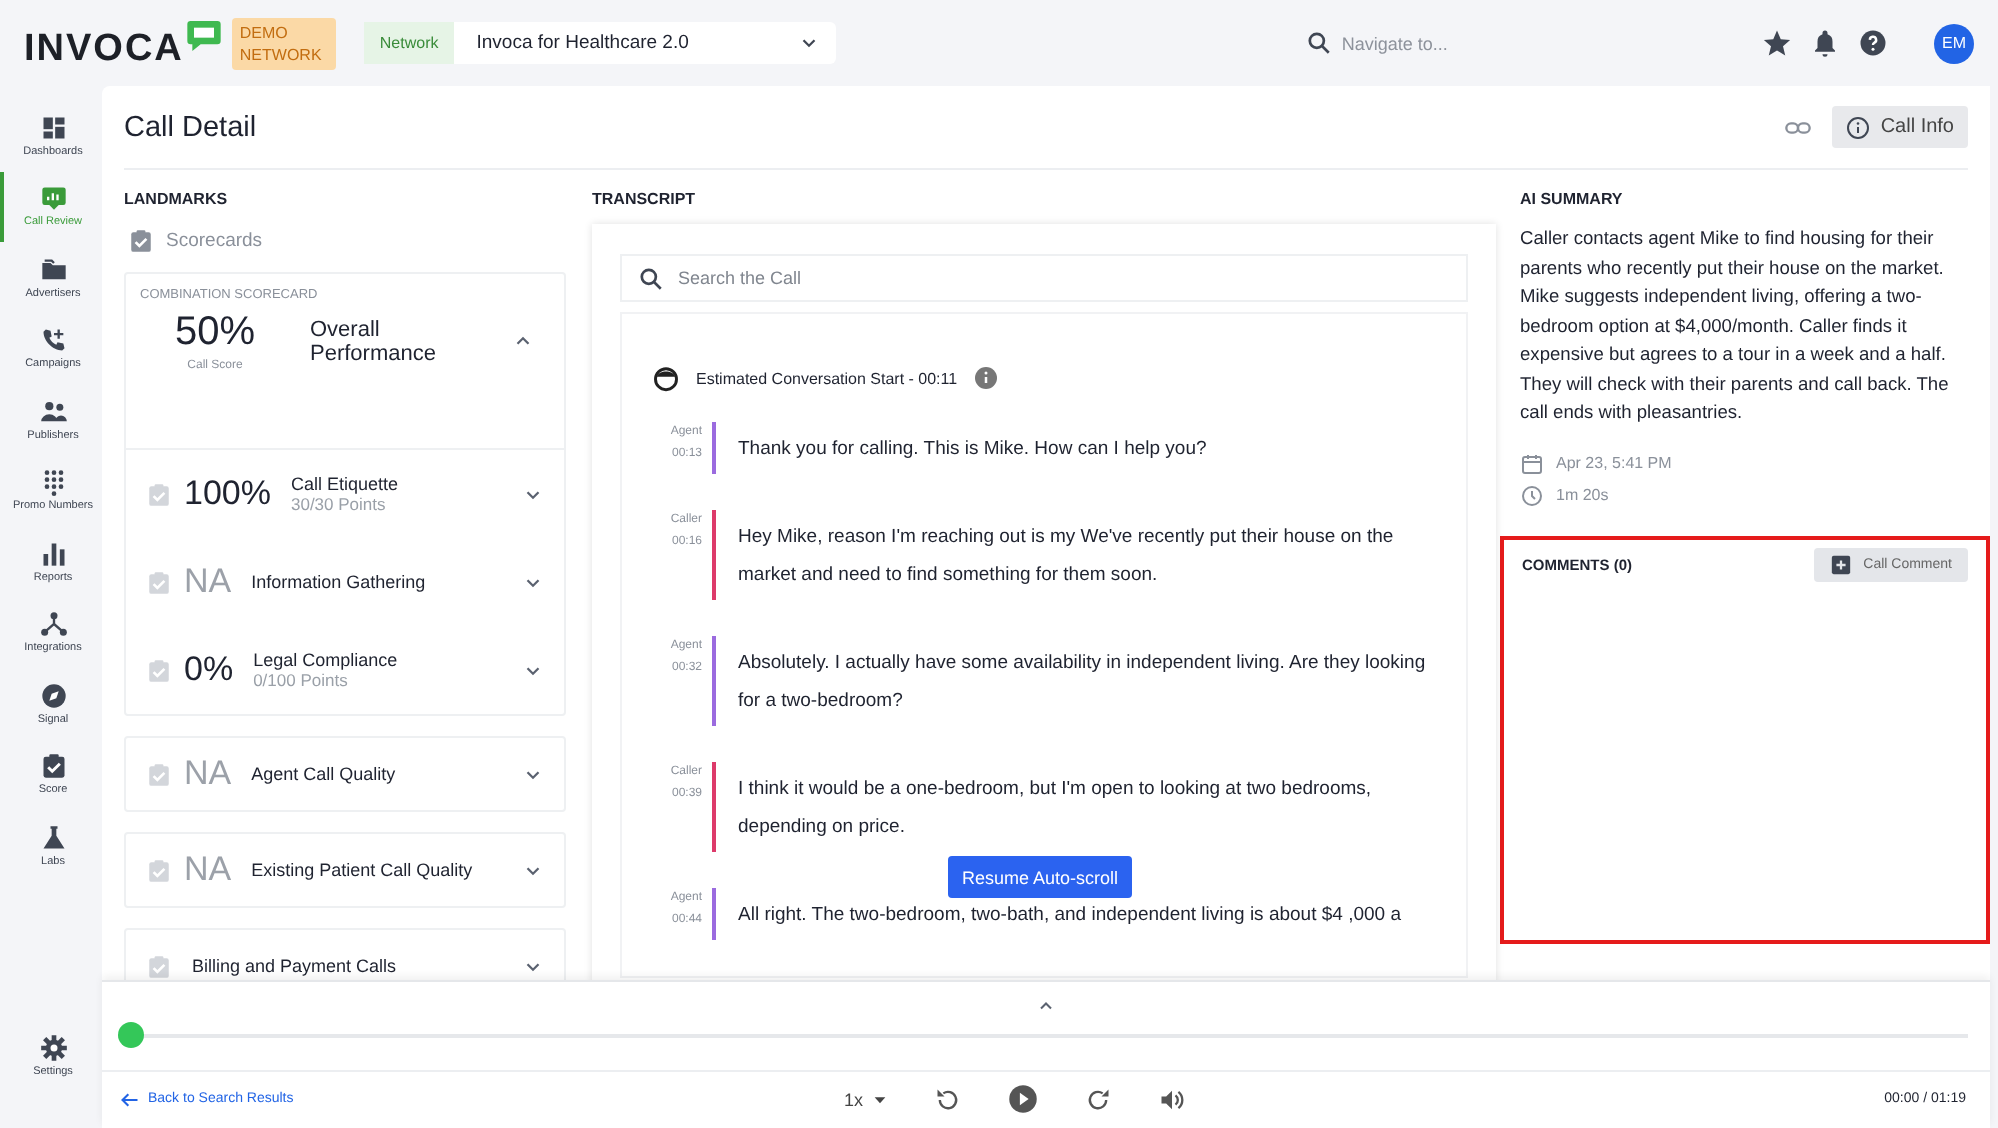 Image resolution: width=1998 pixels, height=1128 pixels. Describe the element at coordinates (53, 553) in the screenshot. I see `bar-chart-icon` at that location.